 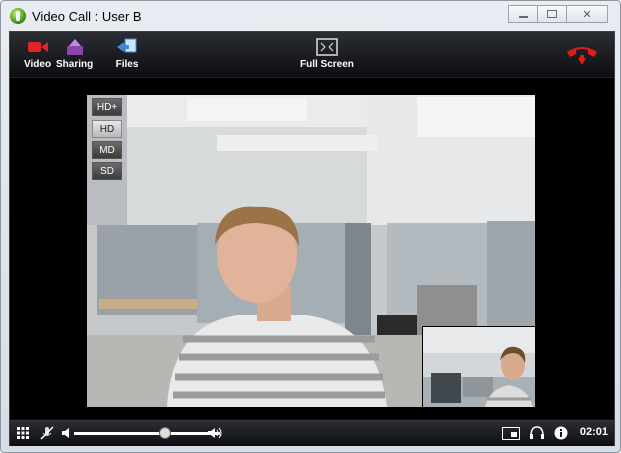 I want to click on maximize-icon, so click(x=552, y=14).